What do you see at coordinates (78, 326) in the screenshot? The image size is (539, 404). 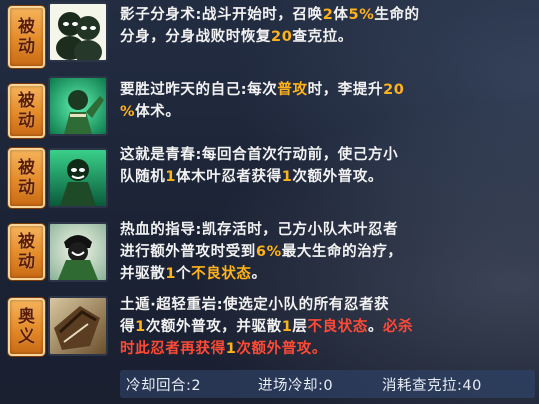 I see `rock-boulder-icon` at bounding box center [78, 326].